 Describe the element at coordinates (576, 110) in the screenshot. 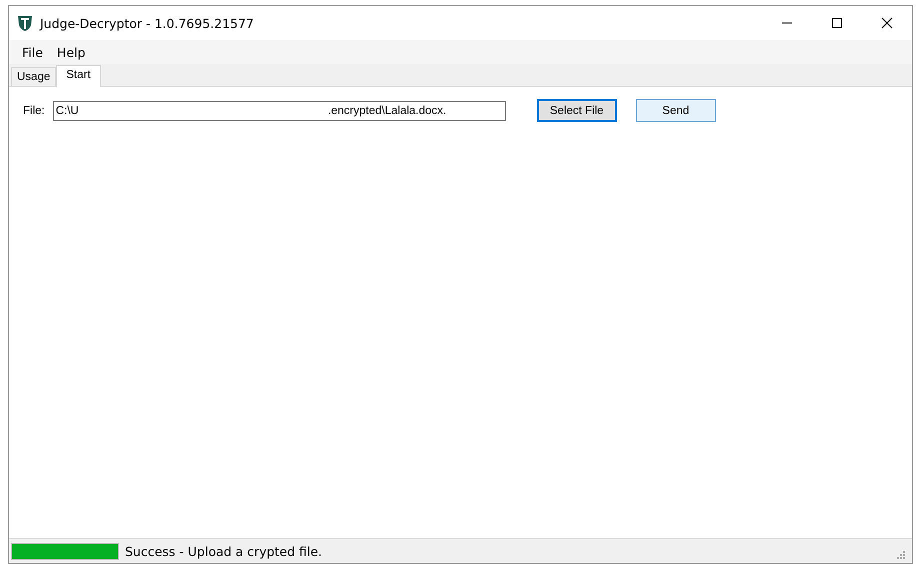

I see `action-button: Select File` at that location.